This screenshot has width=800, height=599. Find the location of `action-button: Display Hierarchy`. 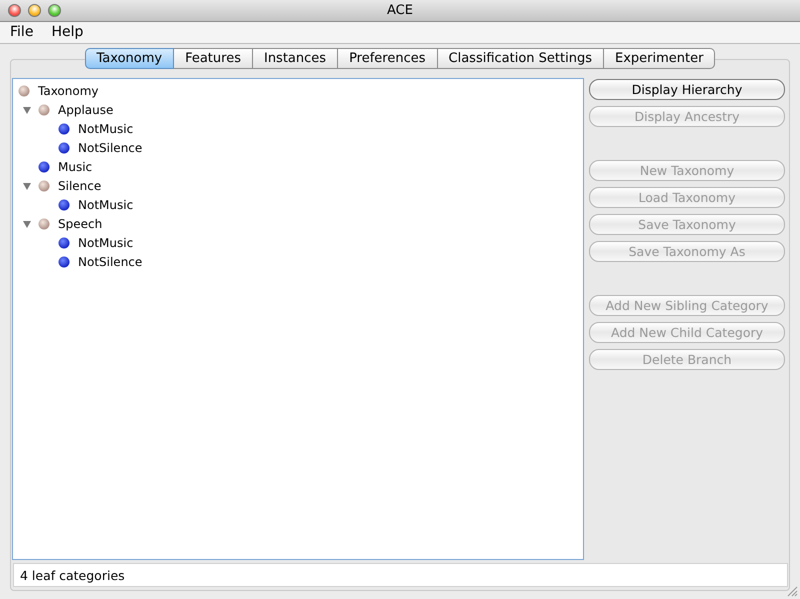

action-button: Display Hierarchy is located at coordinates (687, 89).